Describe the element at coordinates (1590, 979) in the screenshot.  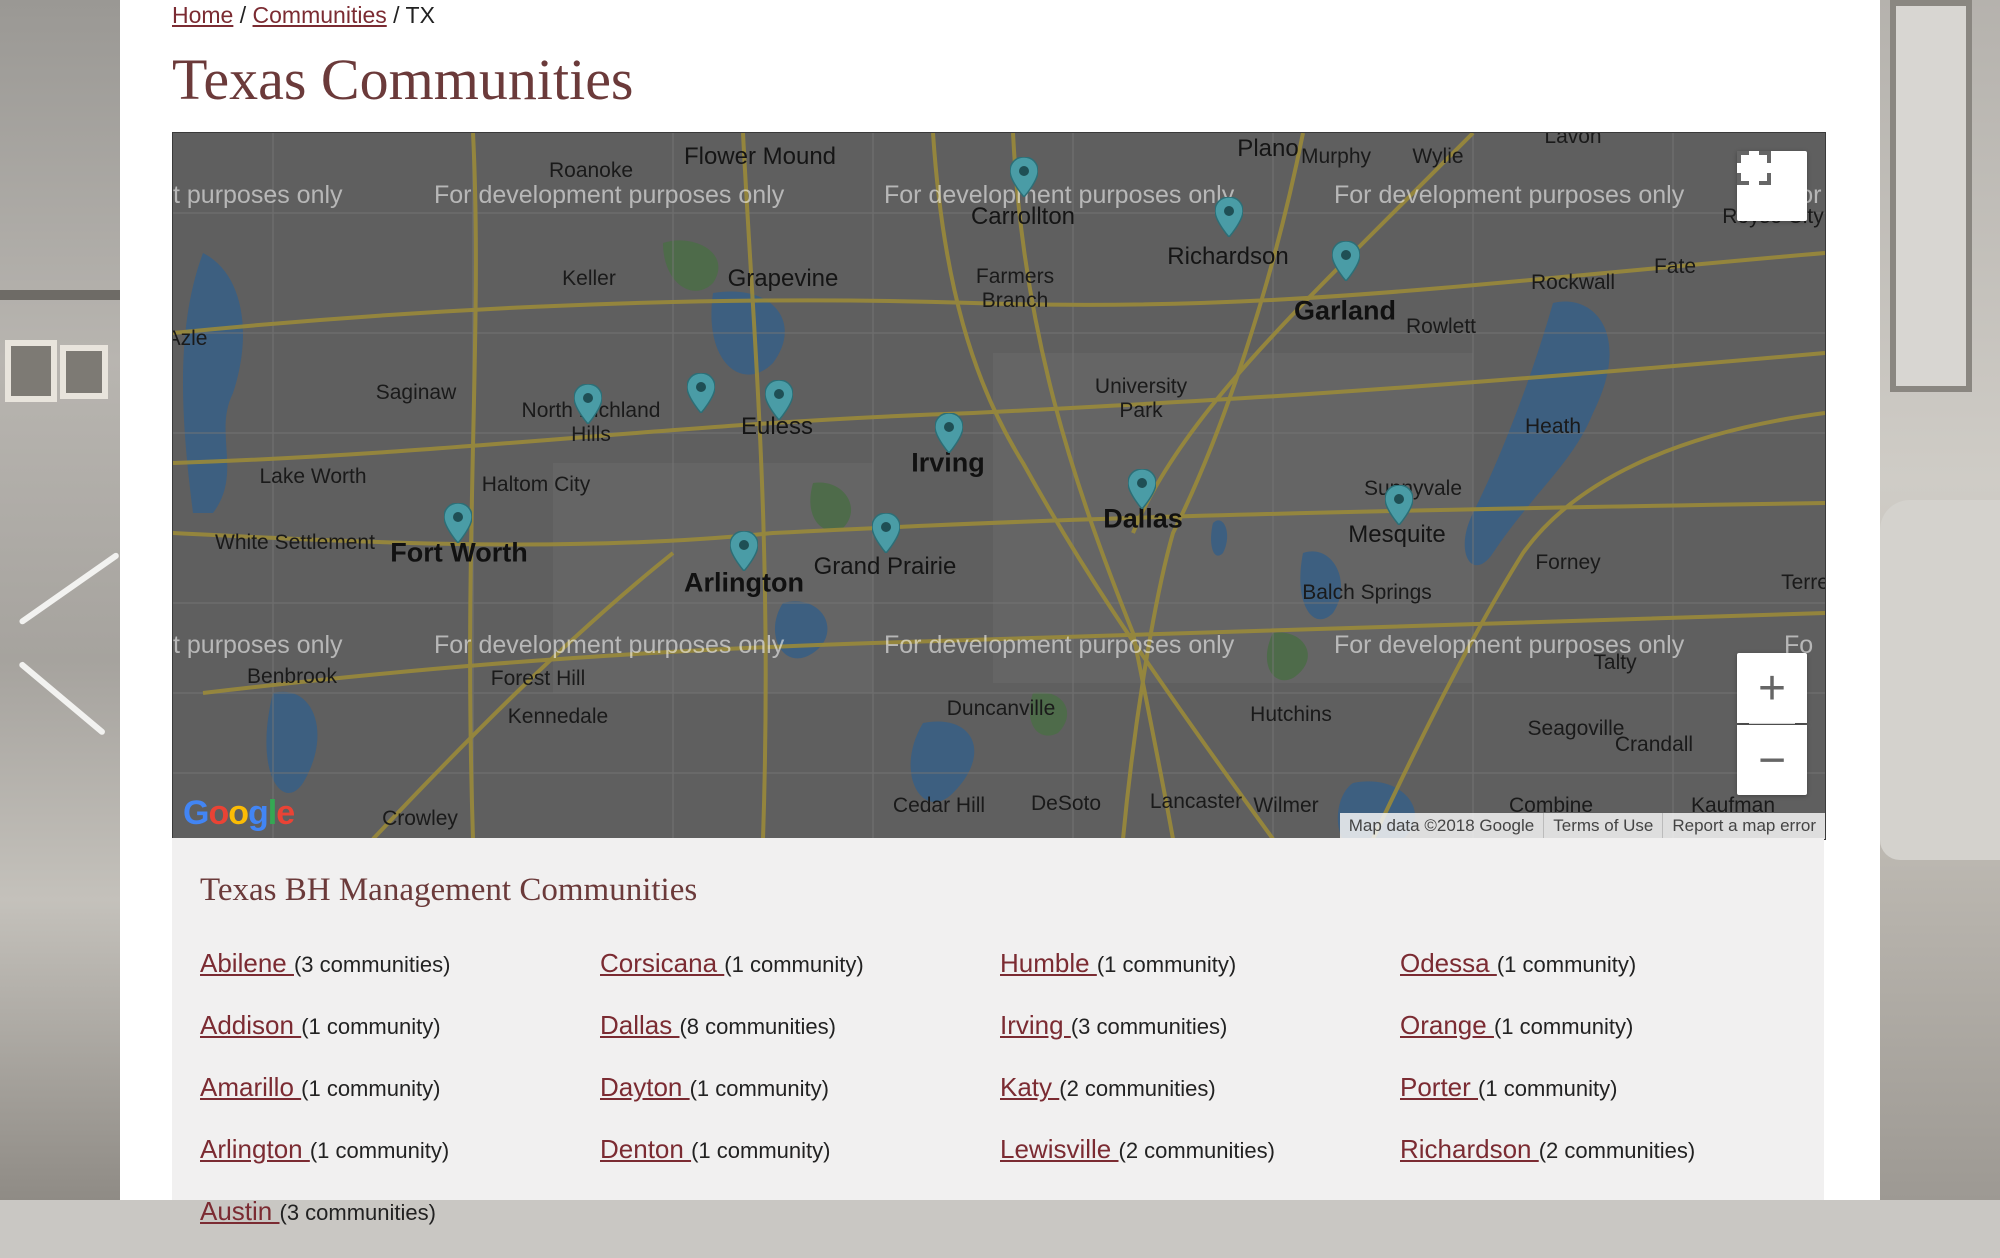
I see `community-item: Odessa (1 community)` at that location.